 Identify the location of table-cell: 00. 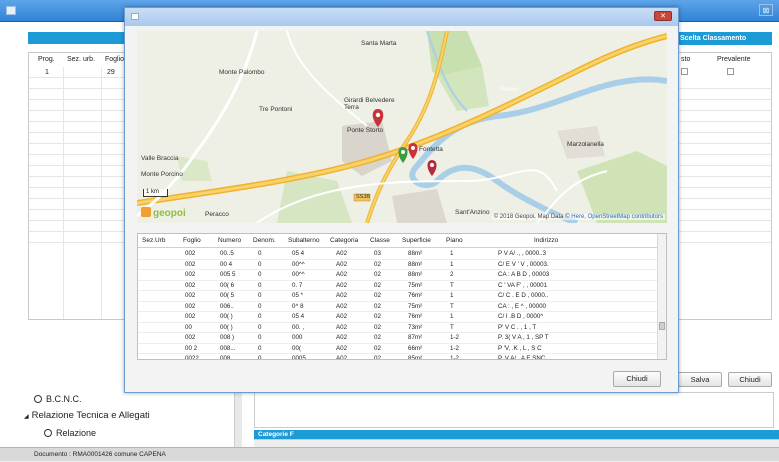
(188, 327).